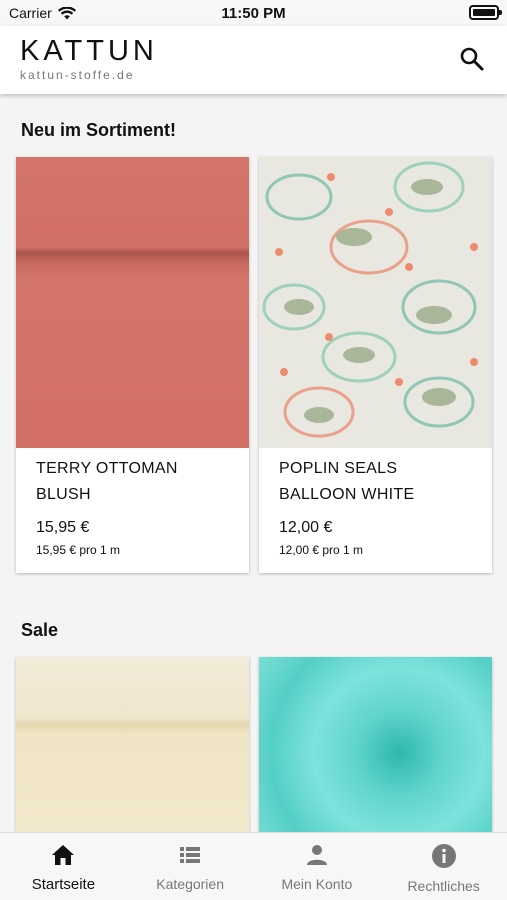 The image size is (507, 900). Describe the element at coordinates (107, 481) in the screenshot. I see `product-name: TERRY OTTOMAN BLUSH` at that location.